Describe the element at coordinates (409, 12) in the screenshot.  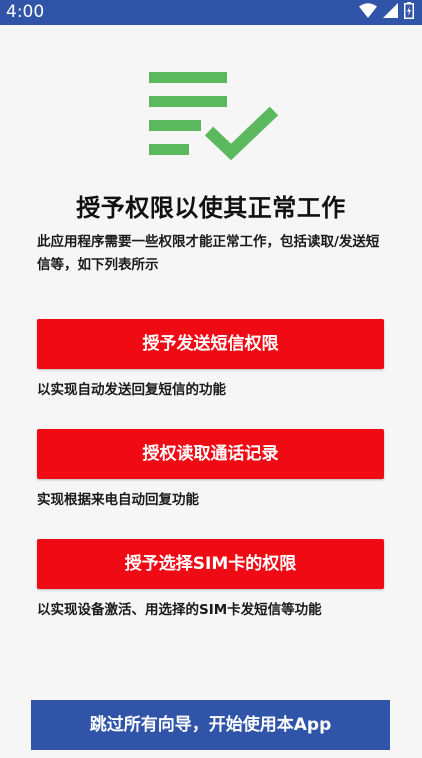
I see `battery-charging-icon` at that location.